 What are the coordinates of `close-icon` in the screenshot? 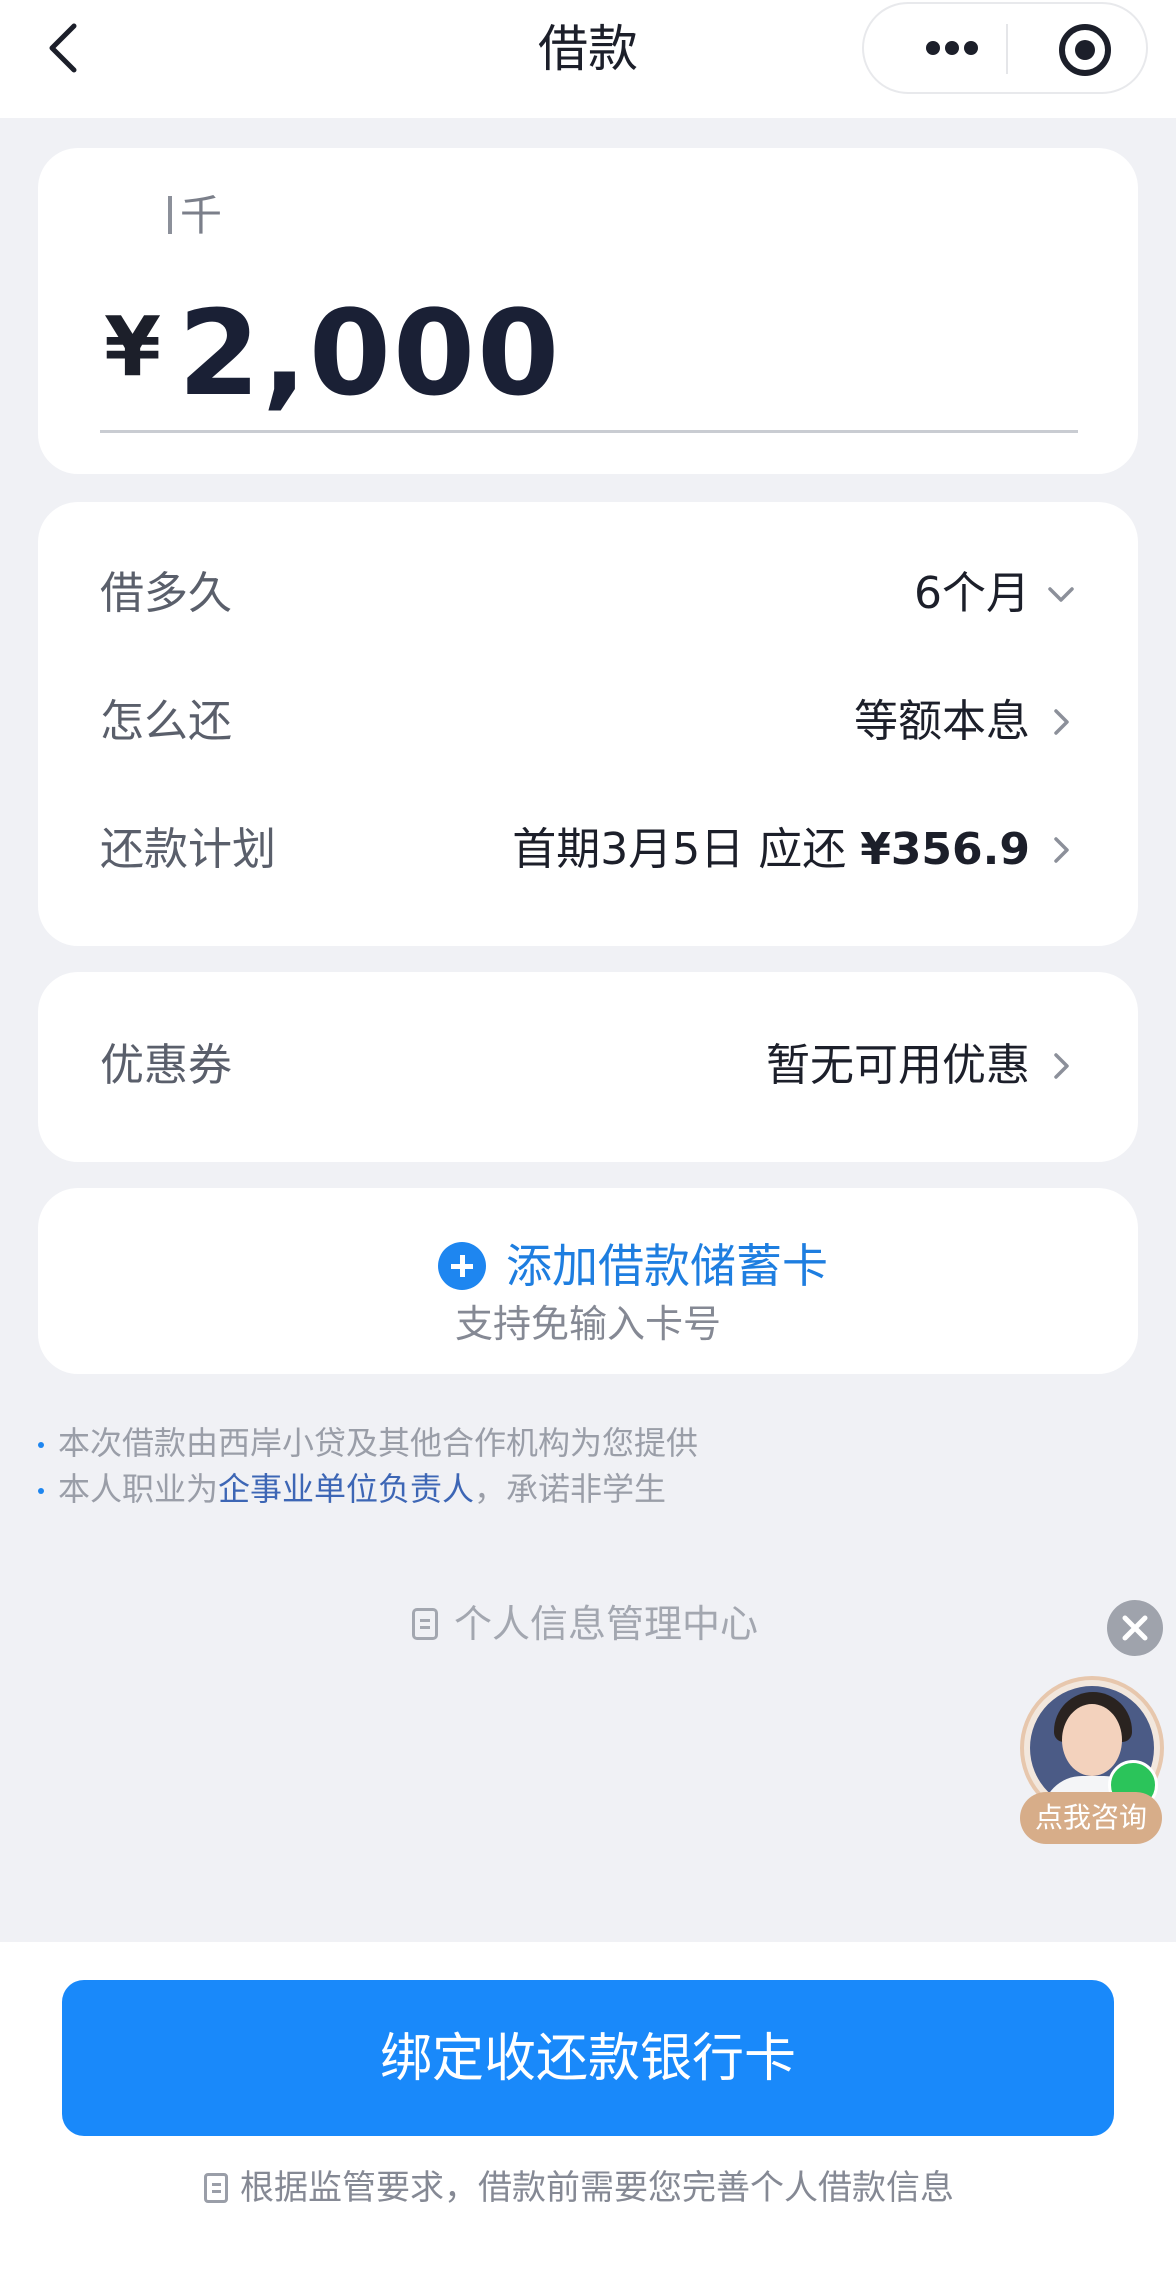 It's located at (1135, 1628).